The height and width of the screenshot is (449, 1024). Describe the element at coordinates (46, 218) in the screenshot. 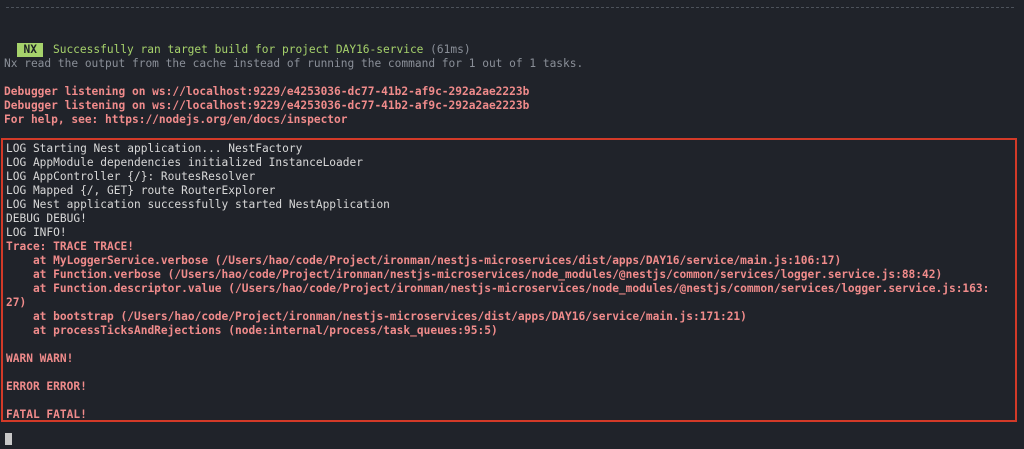

I see `debug-line: DEBUG DEBUG!` at that location.